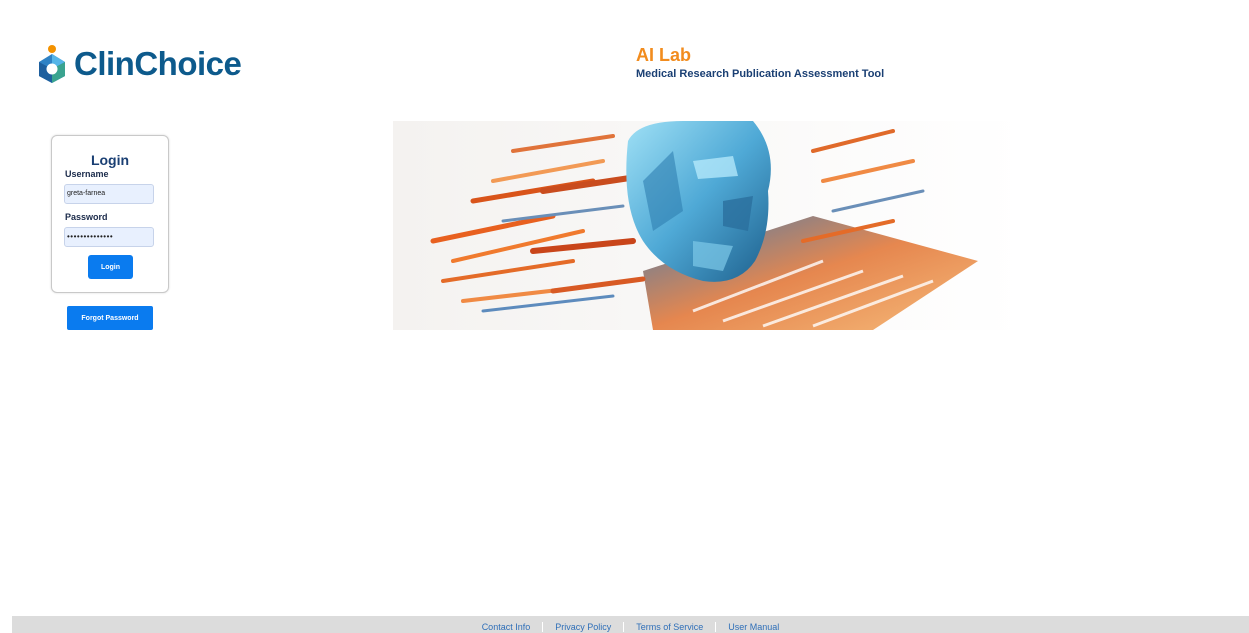  What do you see at coordinates (506, 627) in the screenshot?
I see `footer-link-contact-info: Contact Info` at bounding box center [506, 627].